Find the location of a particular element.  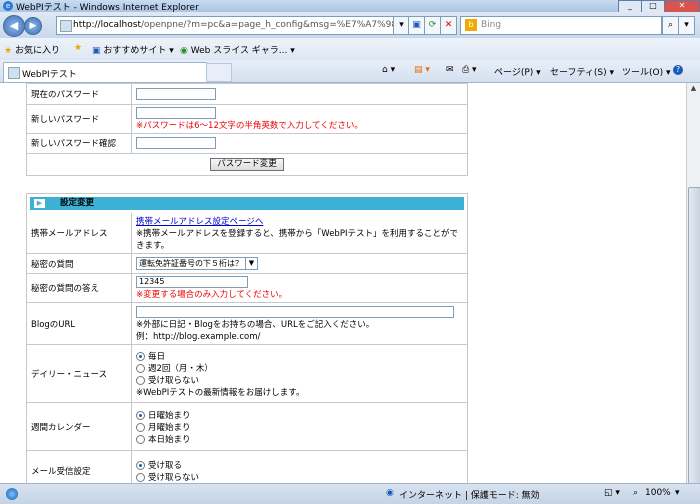

zoom-level: 100% is located at coordinates (658, 493).